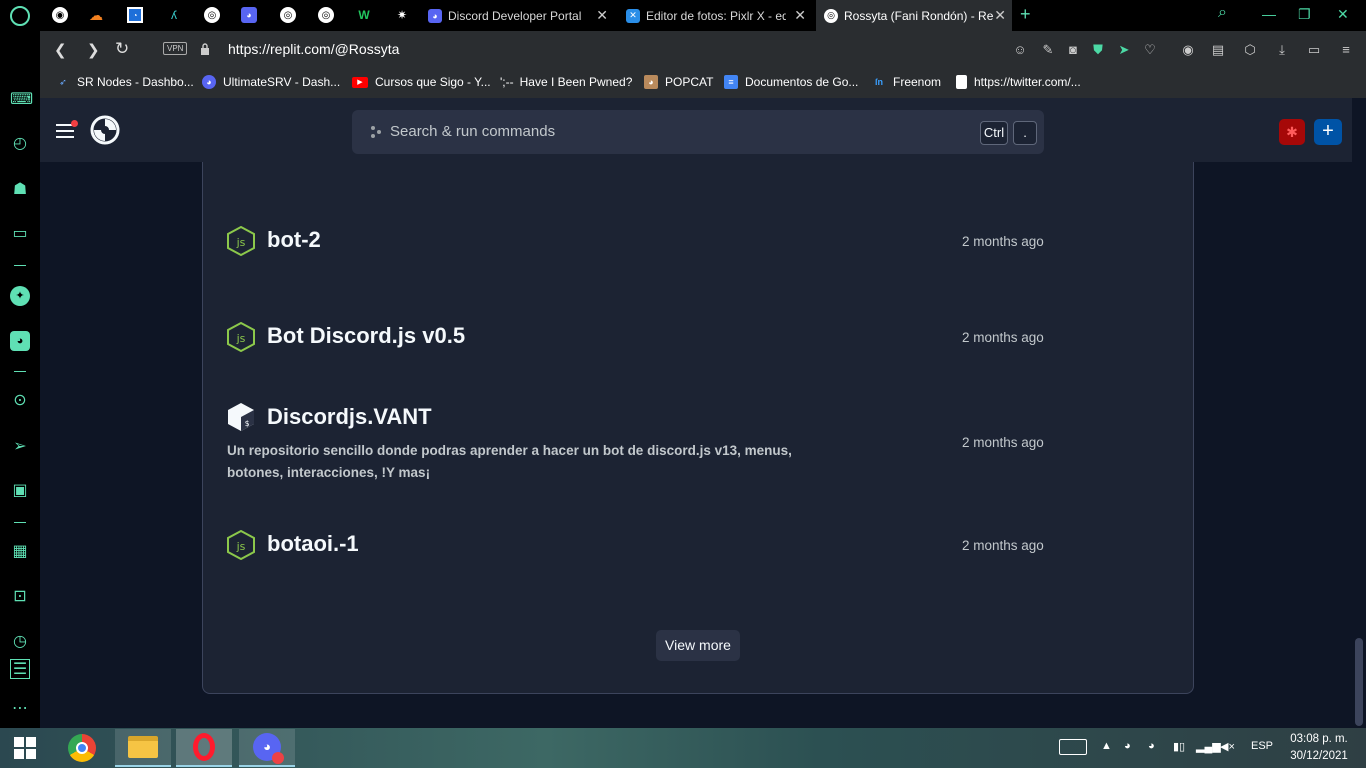 The width and height of the screenshot is (1366, 768). What do you see at coordinates (349, 417) in the screenshot?
I see `repl-title: Discordjs.VANT` at bounding box center [349, 417].